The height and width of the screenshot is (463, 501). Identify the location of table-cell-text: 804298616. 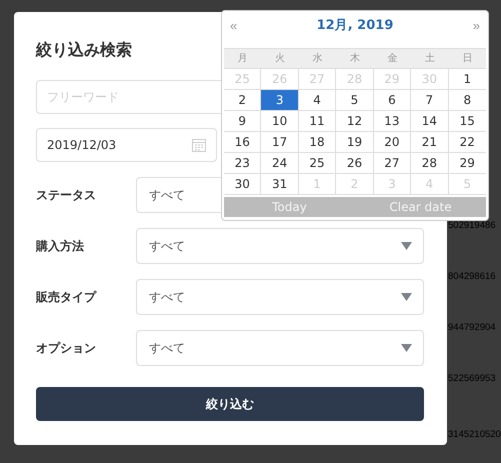
(472, 276).